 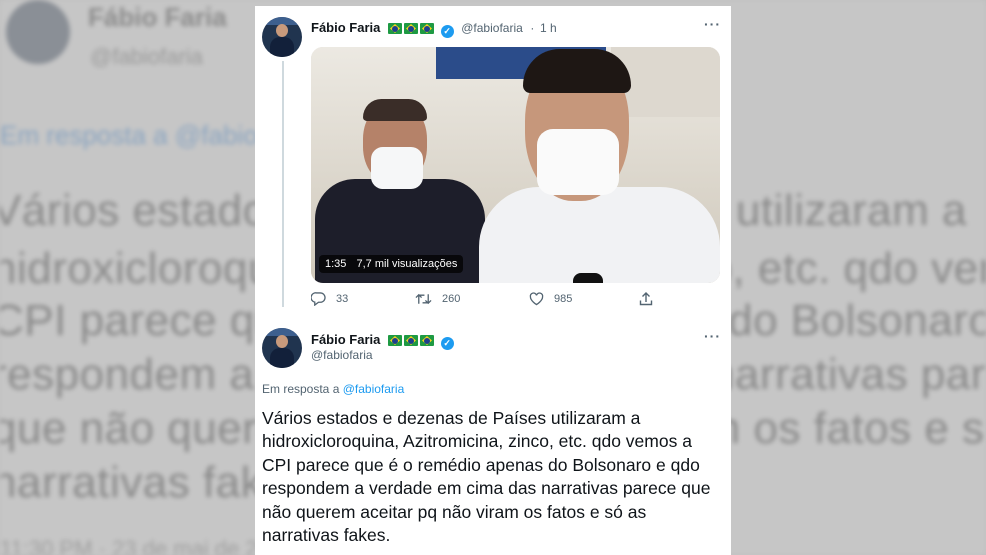 I want to click on background-reply-to: @fabio, so click(x=216, y=135).